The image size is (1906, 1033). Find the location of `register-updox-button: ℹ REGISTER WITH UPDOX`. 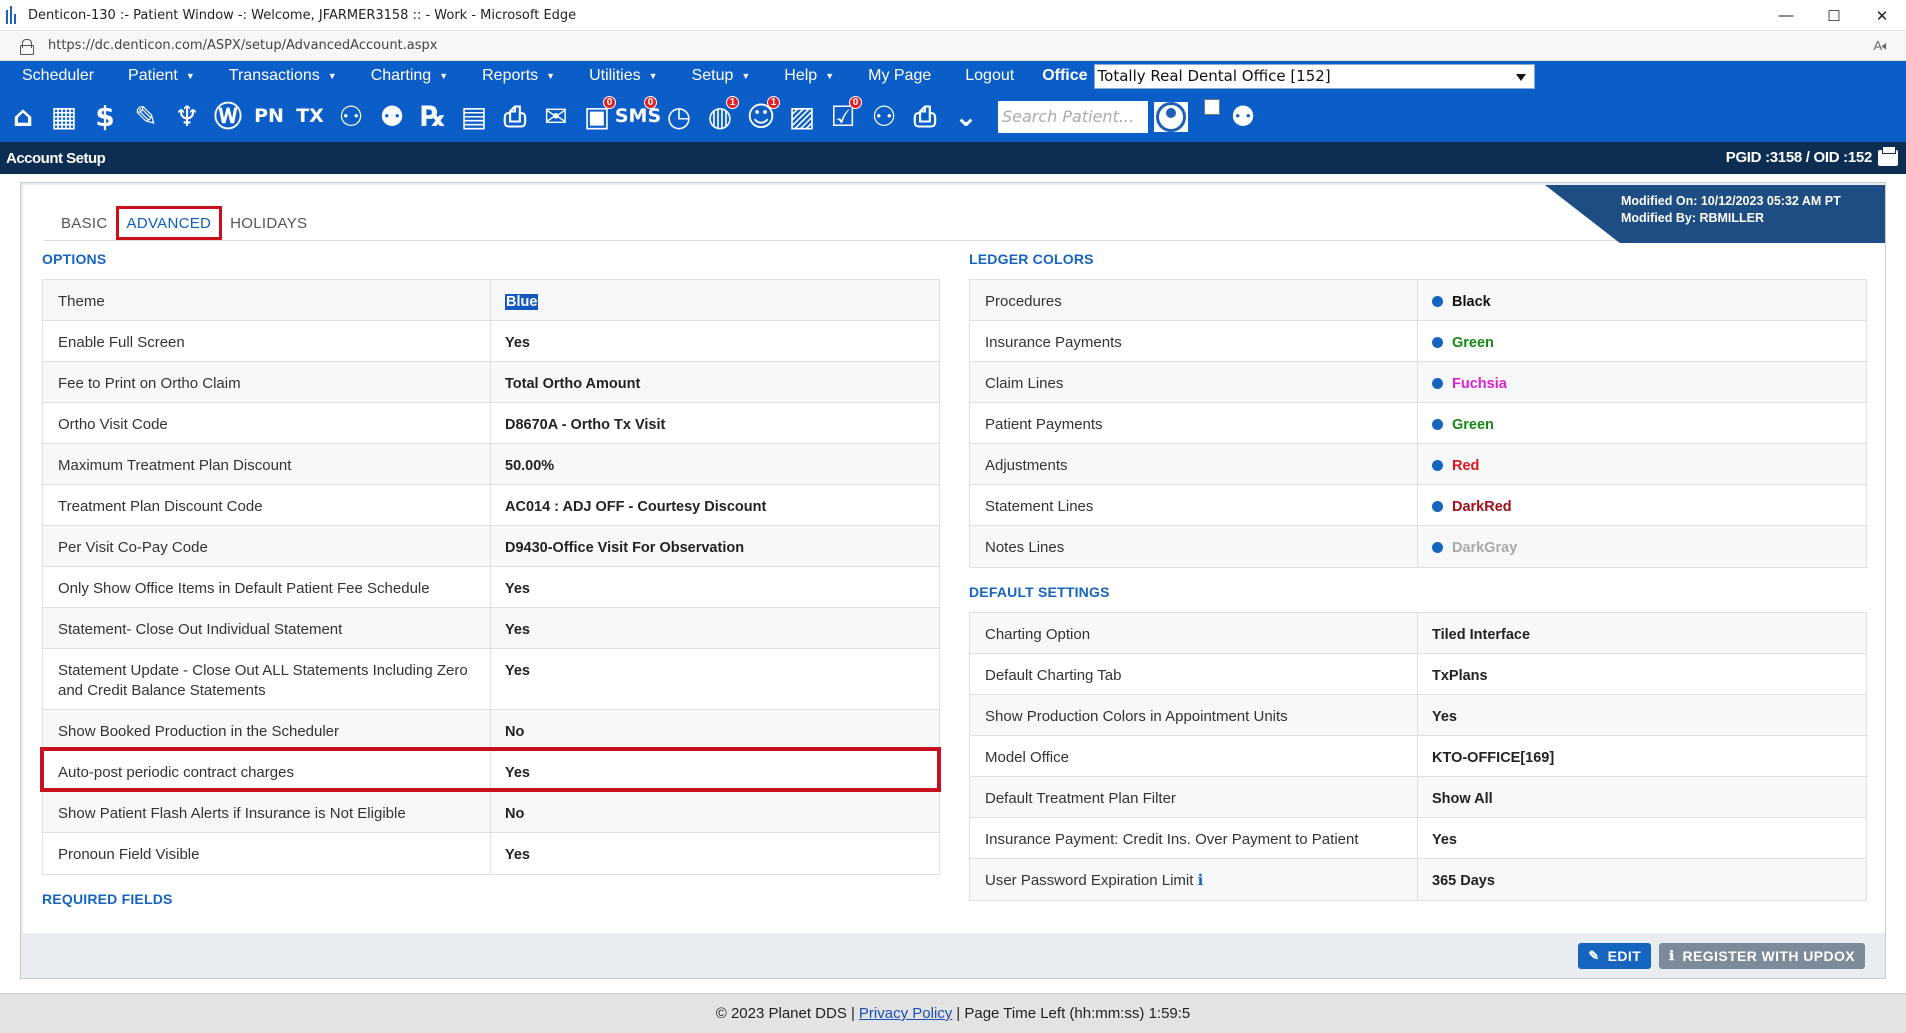

register-updox-button: ℹ REGISTER WITH UPDOX is located at coordinates (1762, 956).